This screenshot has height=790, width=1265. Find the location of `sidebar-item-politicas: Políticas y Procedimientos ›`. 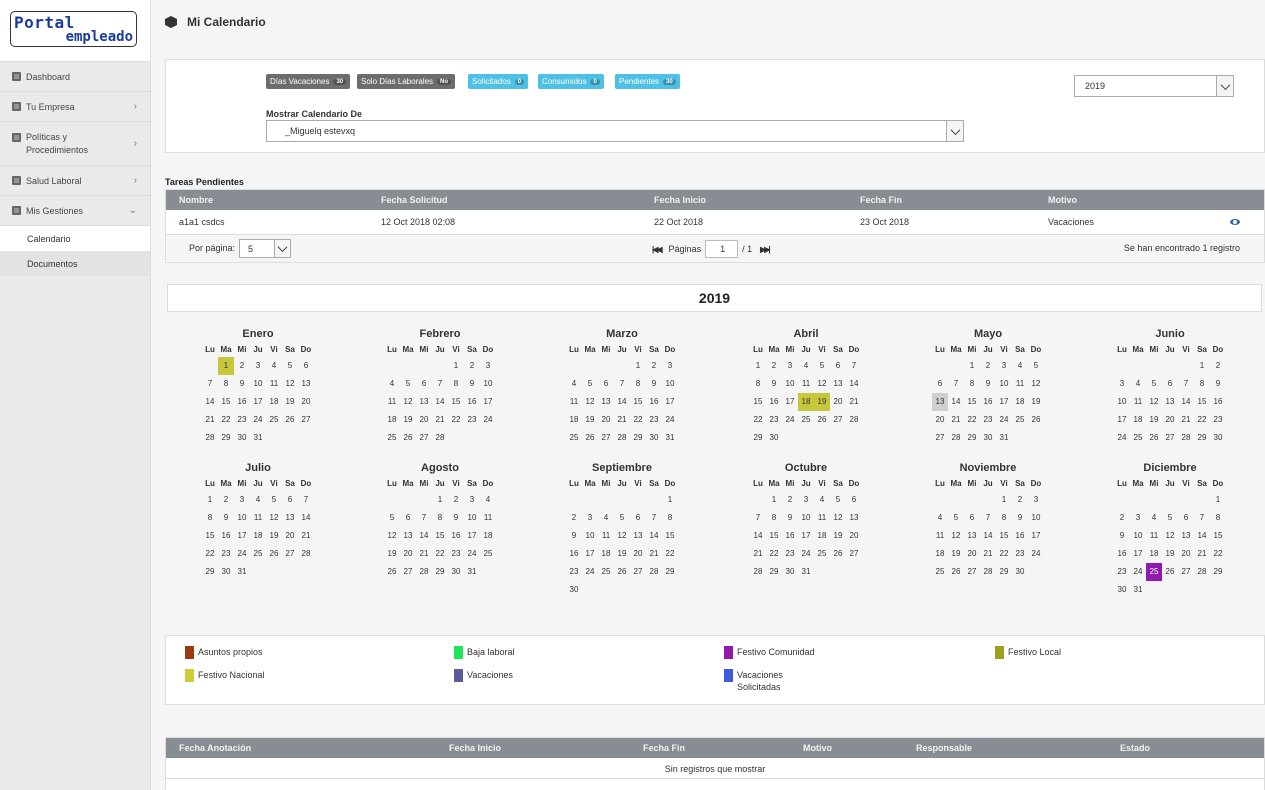

sidebar-item-politicas: Políticas y Procedimientos › is located at coordinates (75, 144).